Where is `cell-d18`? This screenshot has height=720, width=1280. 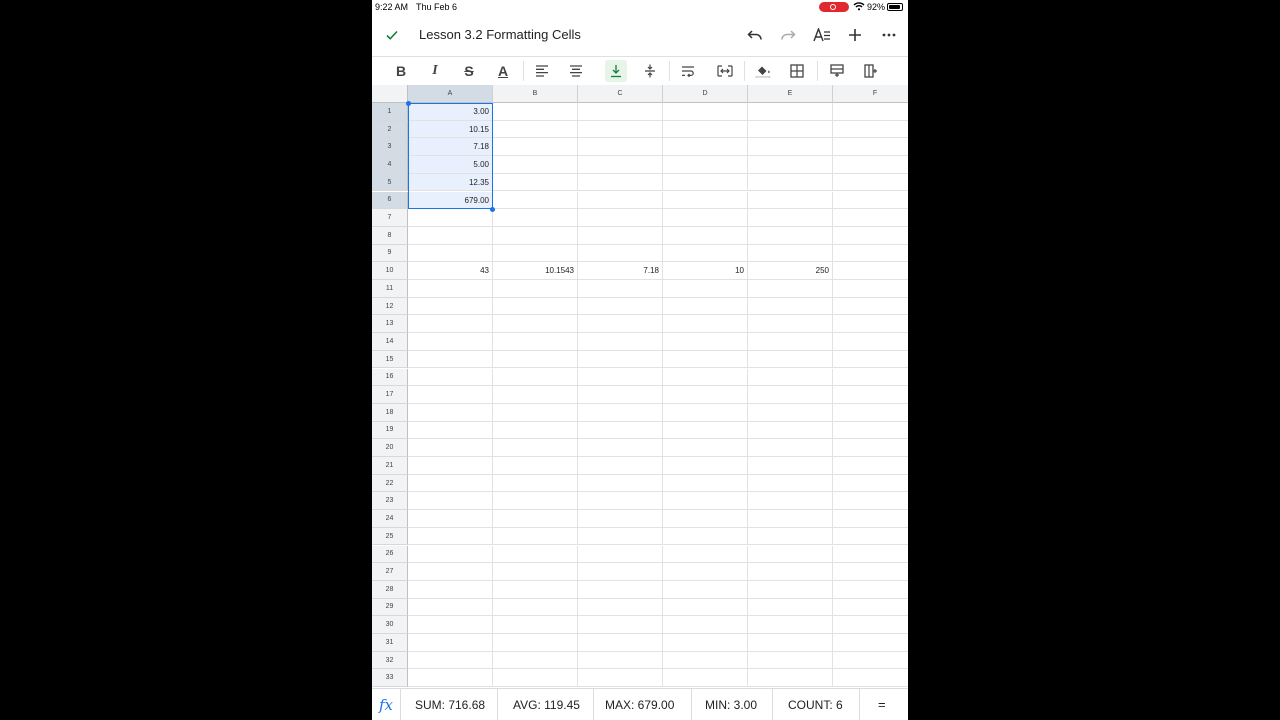
cell-d18 is located at coordinates (705, 412).